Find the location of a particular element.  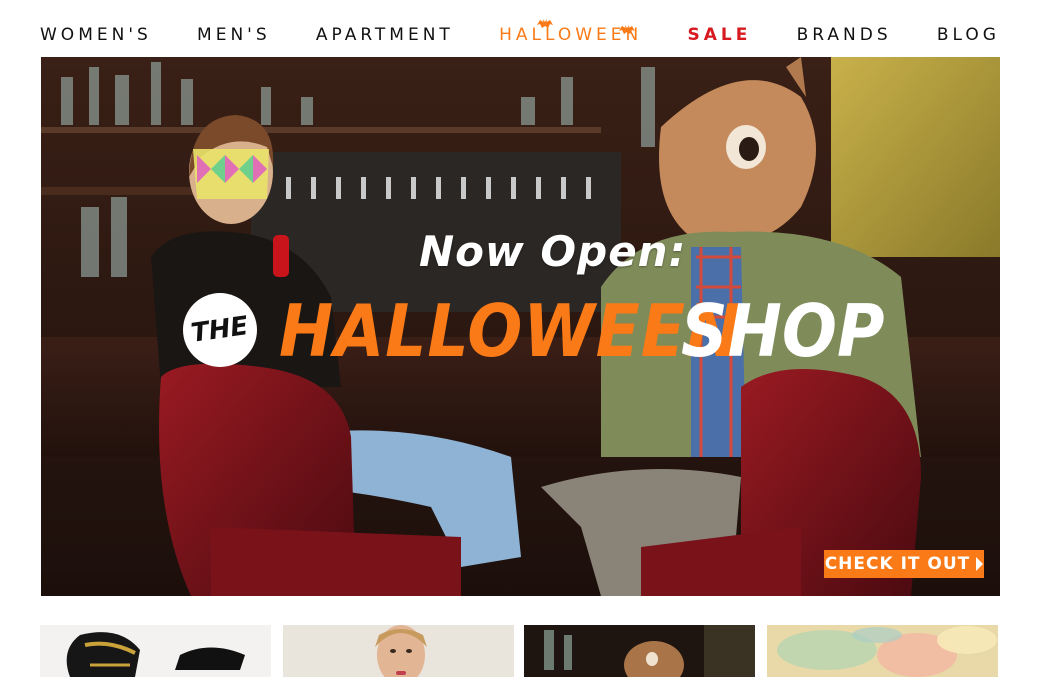

nav-item-blog: BLOG is located at coordinates (968, 29).